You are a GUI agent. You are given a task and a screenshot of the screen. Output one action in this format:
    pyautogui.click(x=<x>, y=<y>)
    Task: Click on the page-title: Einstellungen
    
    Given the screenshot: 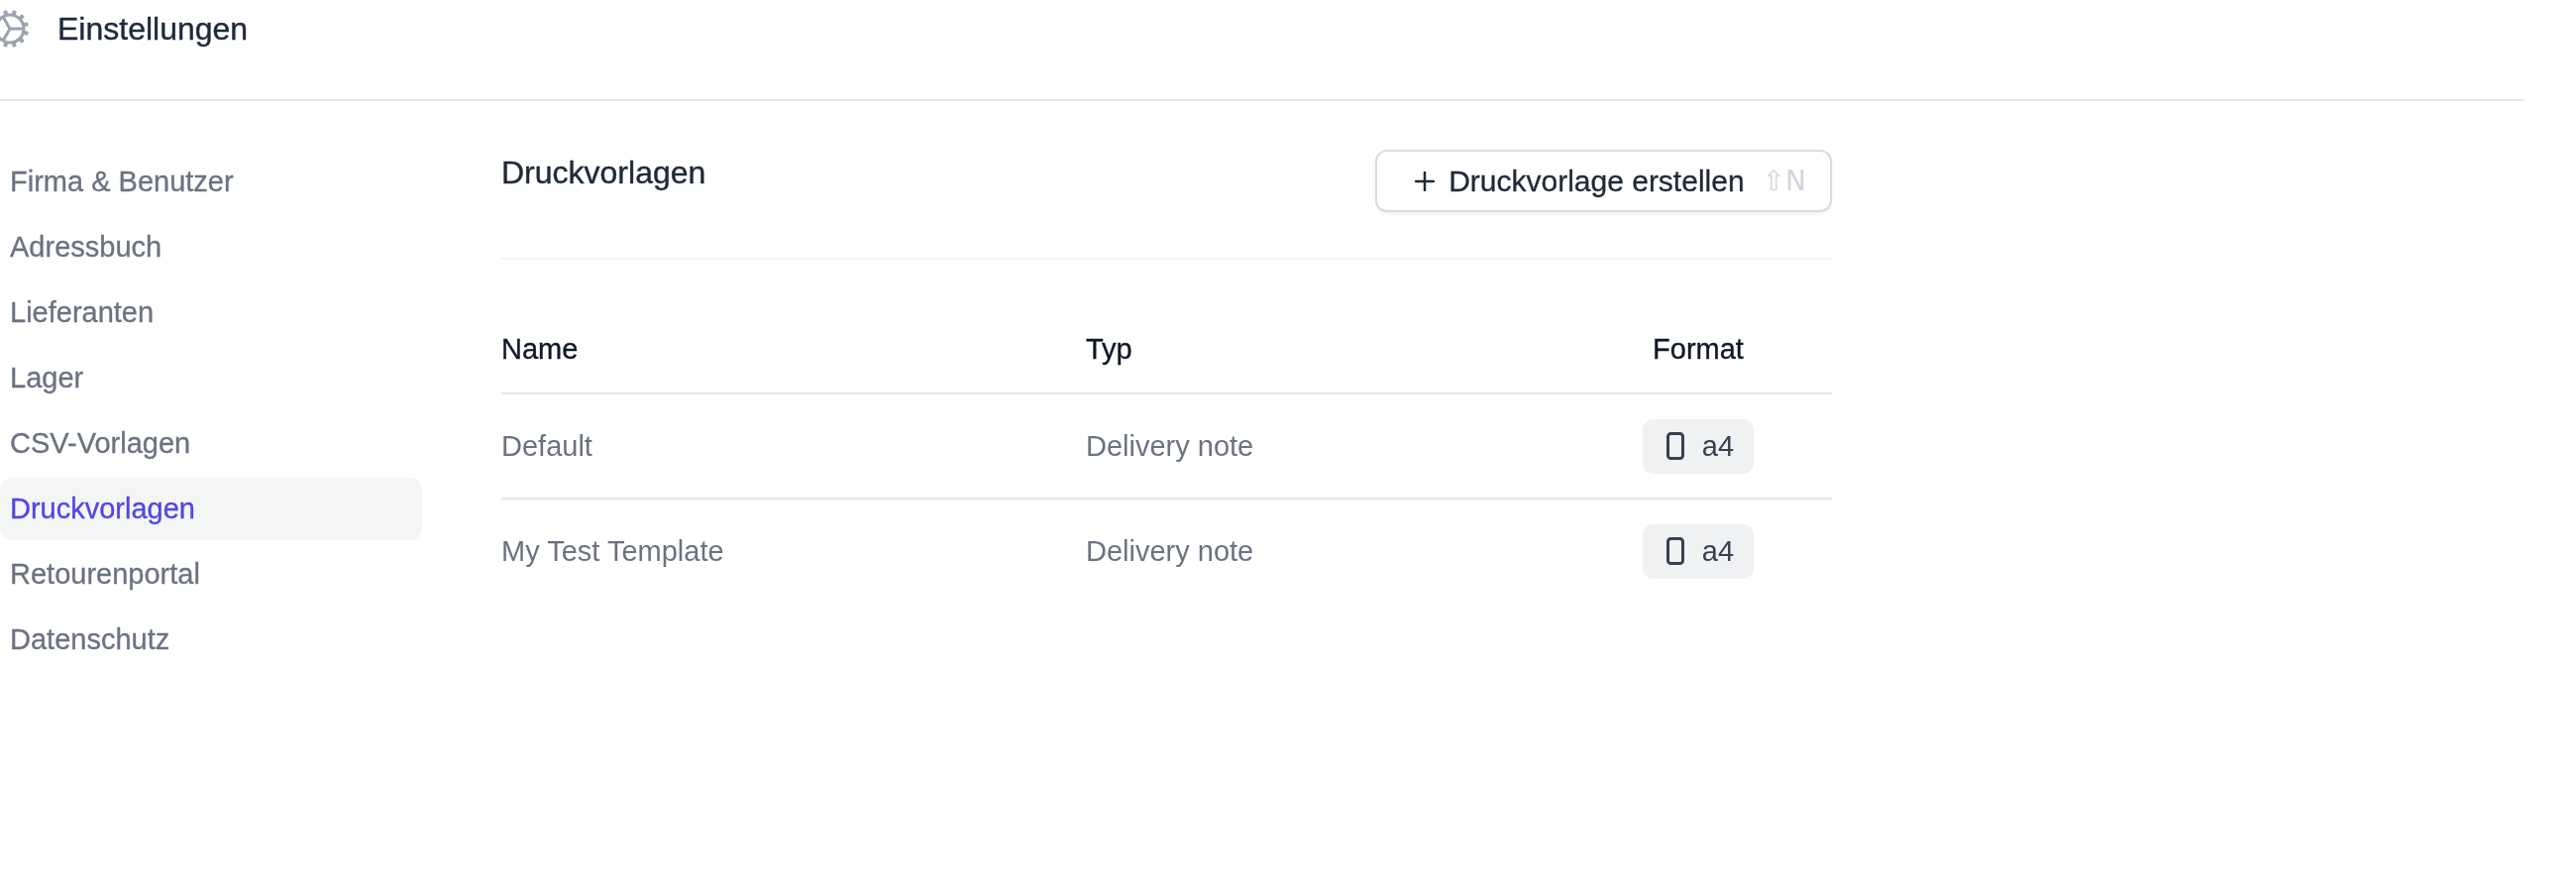 What is the action you would take?
    pyautogui.click(x=153, y=29)
    